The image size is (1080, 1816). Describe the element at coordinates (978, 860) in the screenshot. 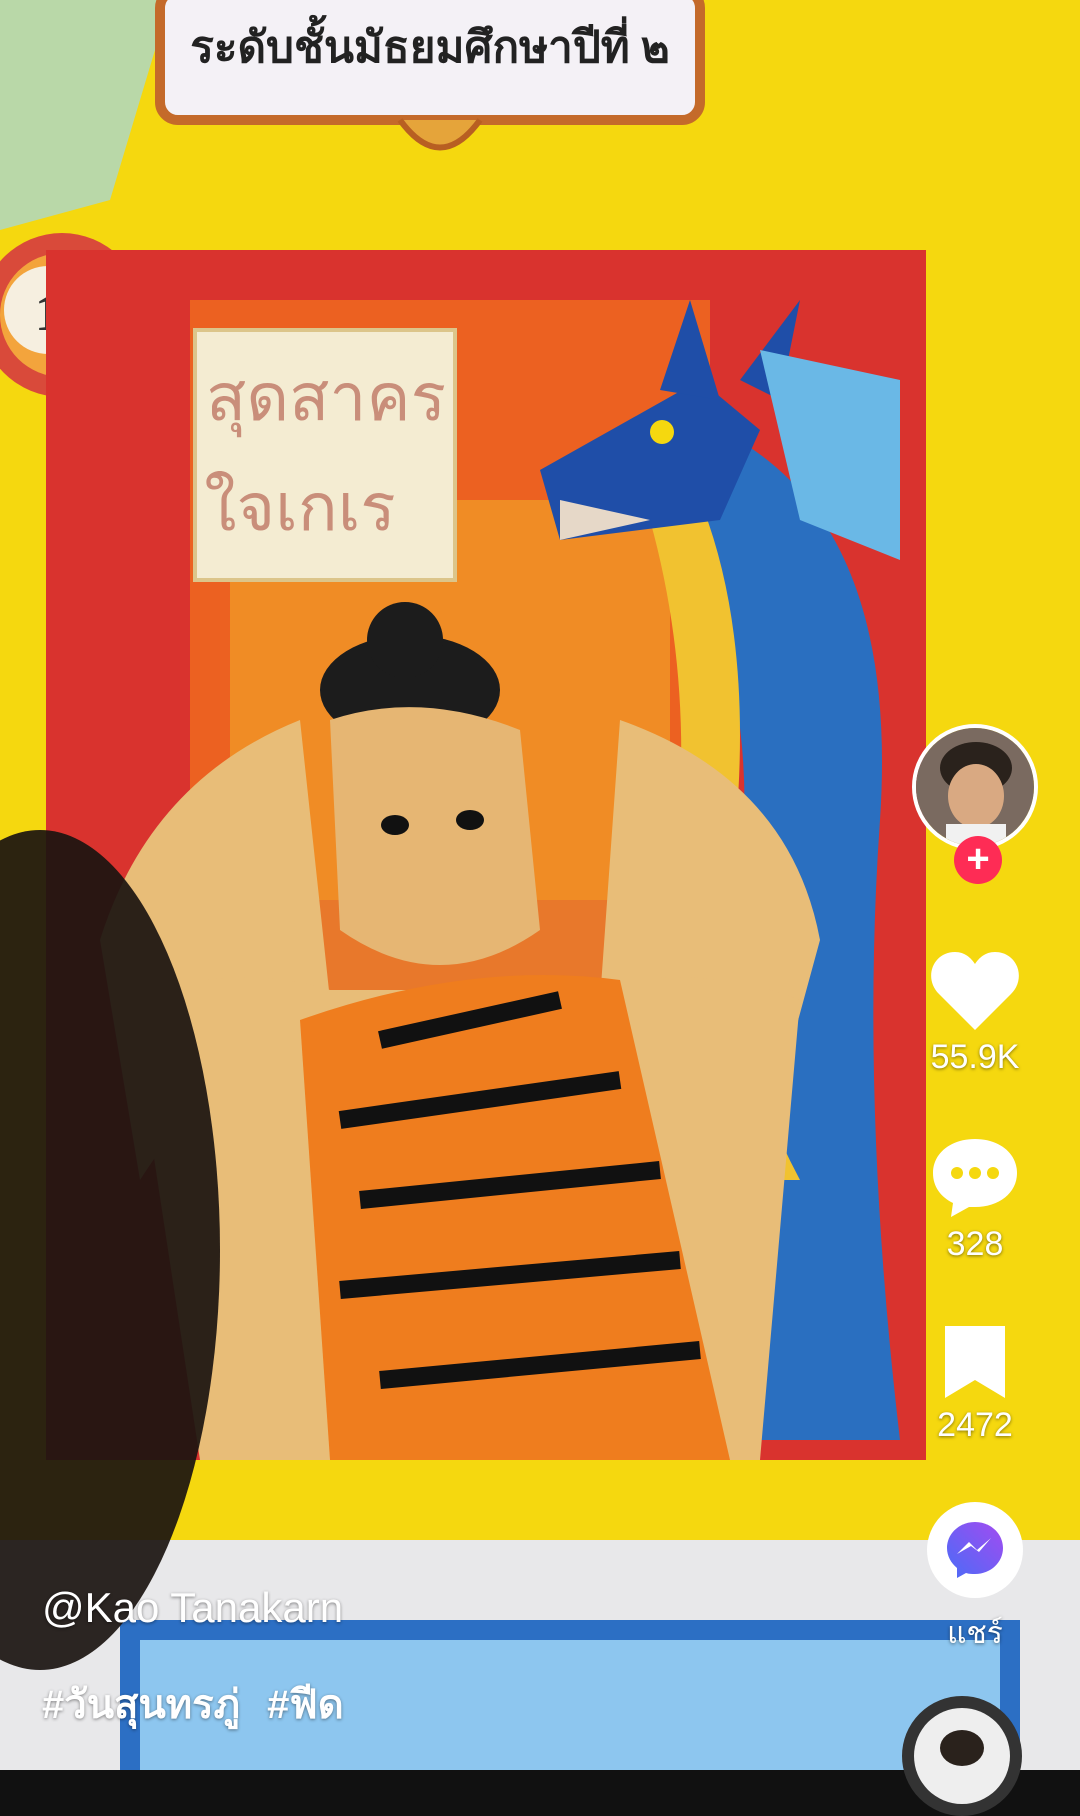

I see `follow-button: +` at that location.